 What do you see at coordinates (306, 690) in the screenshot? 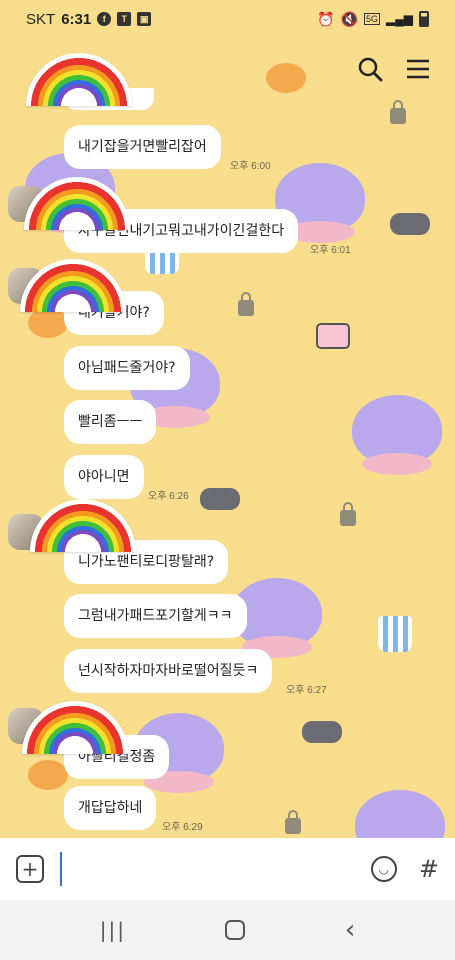
I see `message-time: 오후 6:27` at bounding box center [306, 690].